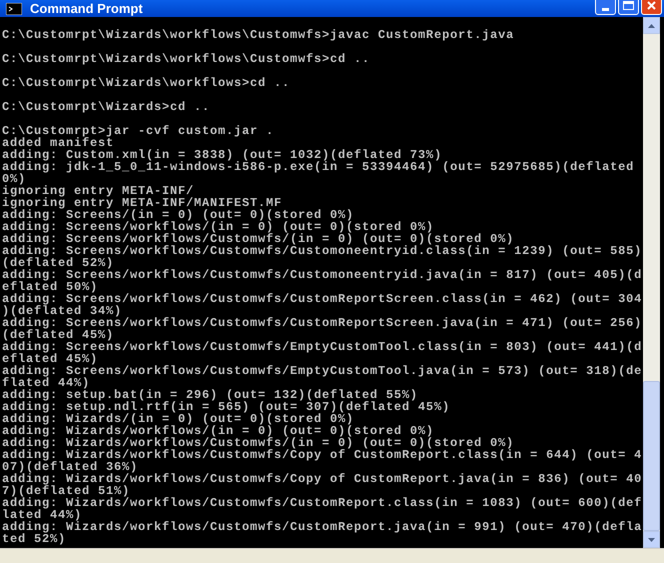  Describe the element at coordinates (322, 503) in the screenshot. I see `console-line: adding: Wizards/workflows/Customwfs/CustomReport.class(in = 1083) (out= 600)(def` at that location.